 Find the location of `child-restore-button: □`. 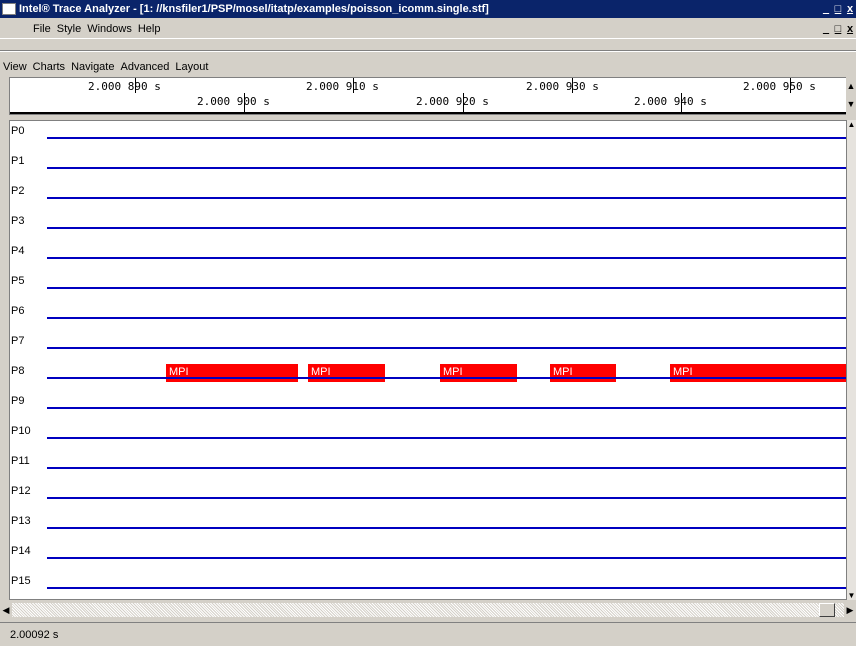

child-restore-button: □ is located at coordinates (838, 29).